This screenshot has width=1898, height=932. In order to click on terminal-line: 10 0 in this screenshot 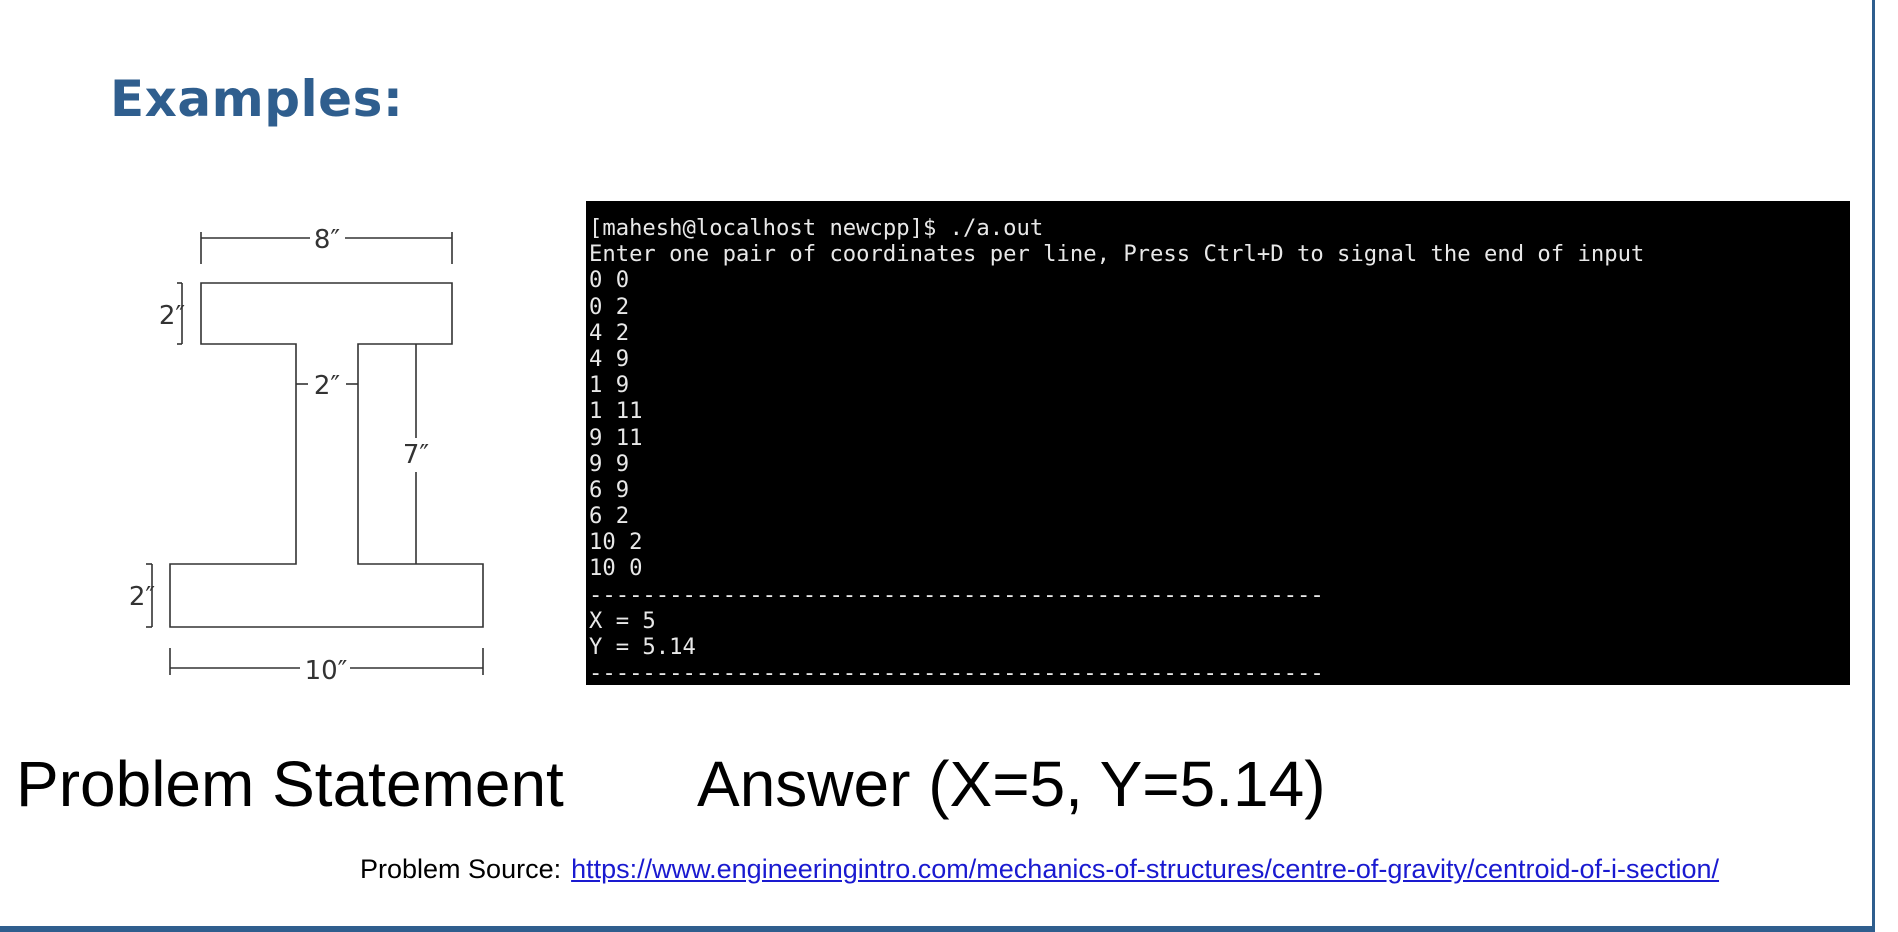, I will do `click(616, 568)`.